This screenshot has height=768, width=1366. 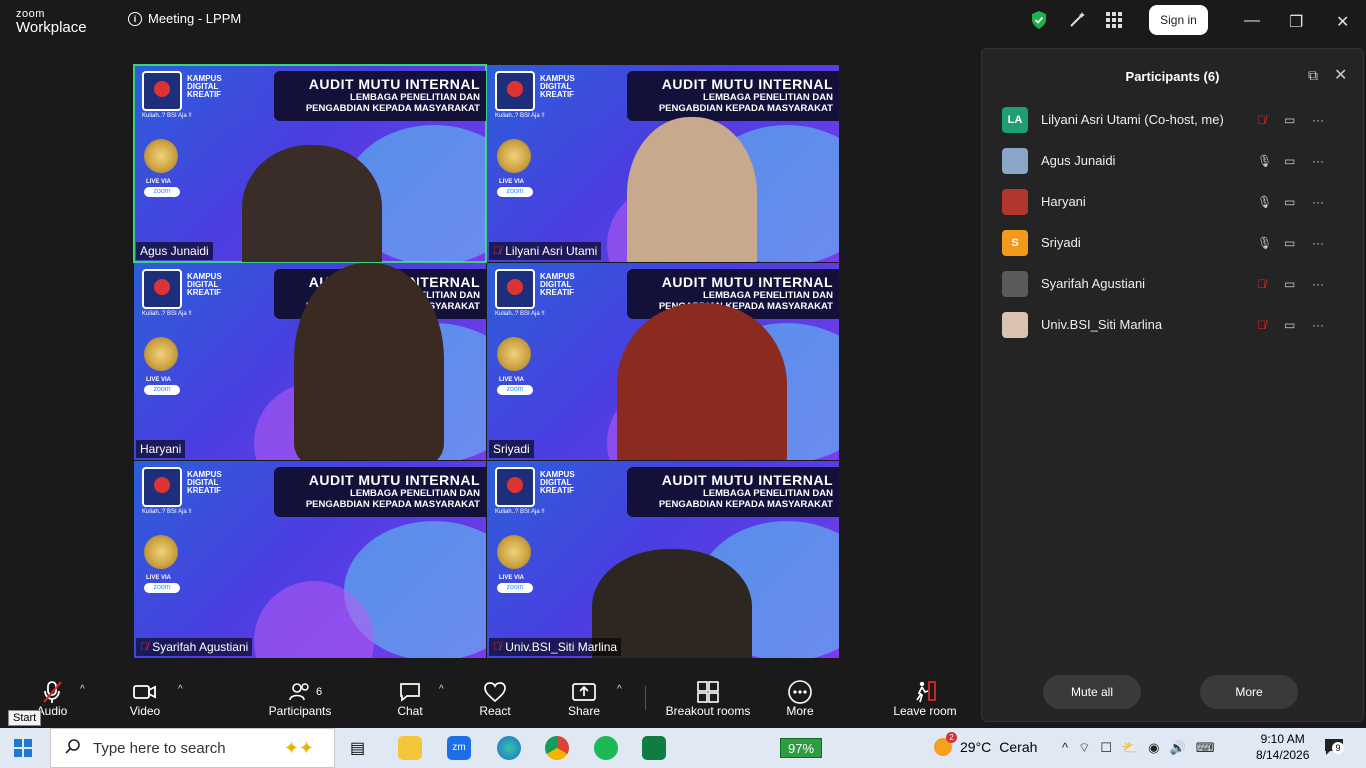 I want to click on tile-name-tag: Agus Junaidi, so click(x=174, y=251).